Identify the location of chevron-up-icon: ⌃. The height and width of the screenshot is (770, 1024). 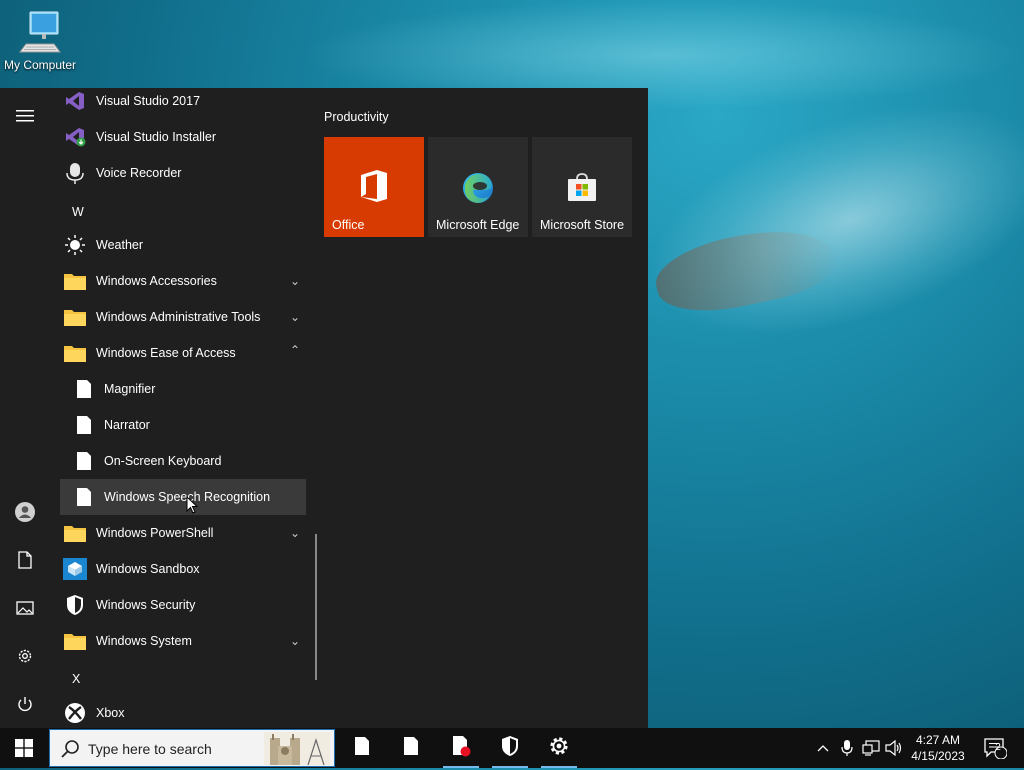
(295, 350).